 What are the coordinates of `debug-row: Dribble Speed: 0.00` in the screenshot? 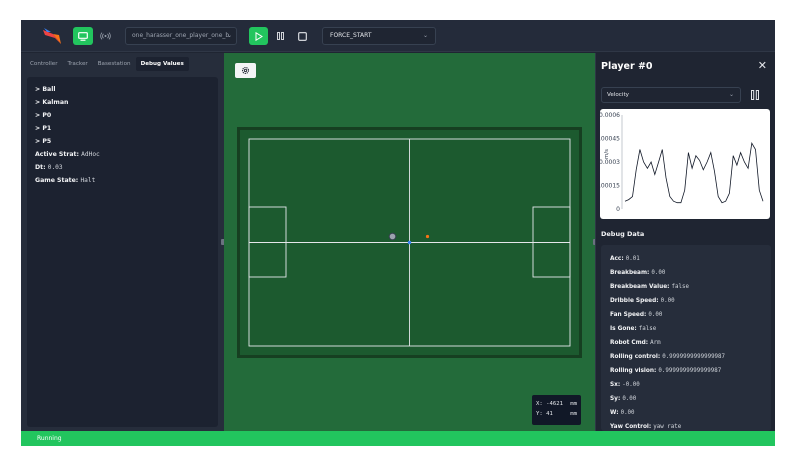 It's located at (690, 301).